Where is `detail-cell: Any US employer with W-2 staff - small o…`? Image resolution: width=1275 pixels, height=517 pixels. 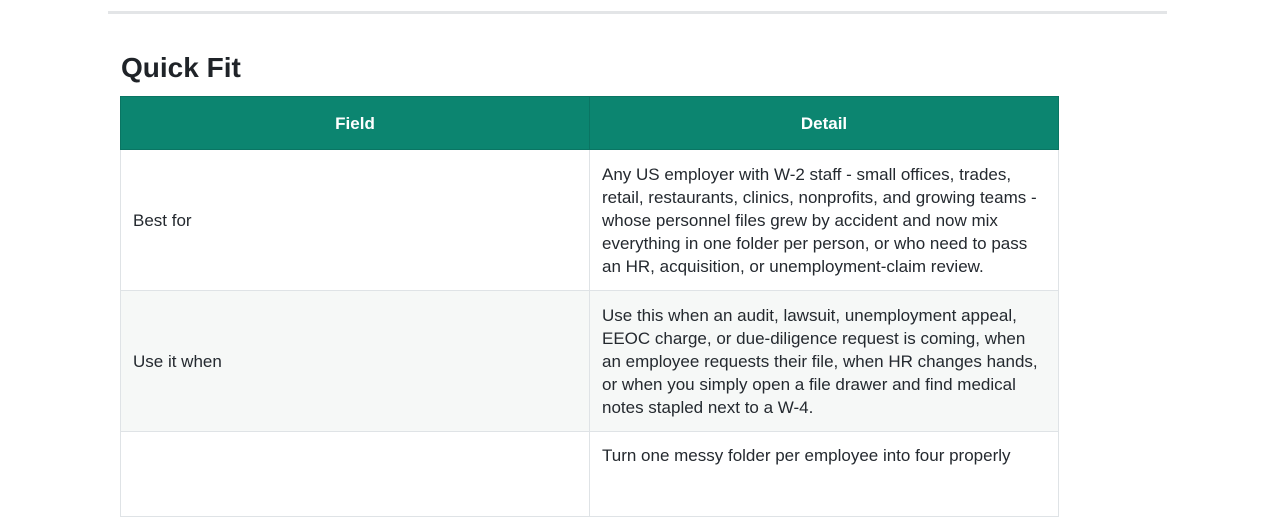 detail-cell: Any US employer with W-2 staff - small o… is located at coordinates (824, 220).